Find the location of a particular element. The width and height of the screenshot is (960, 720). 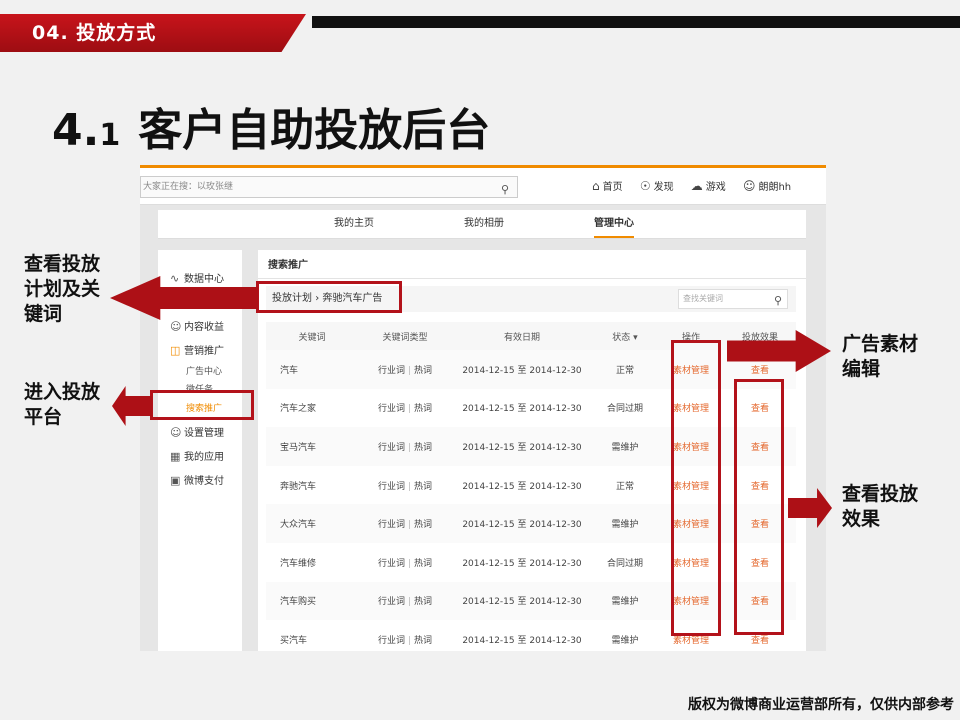

apps-icon: ▦ is located at coordinates (175, 456).